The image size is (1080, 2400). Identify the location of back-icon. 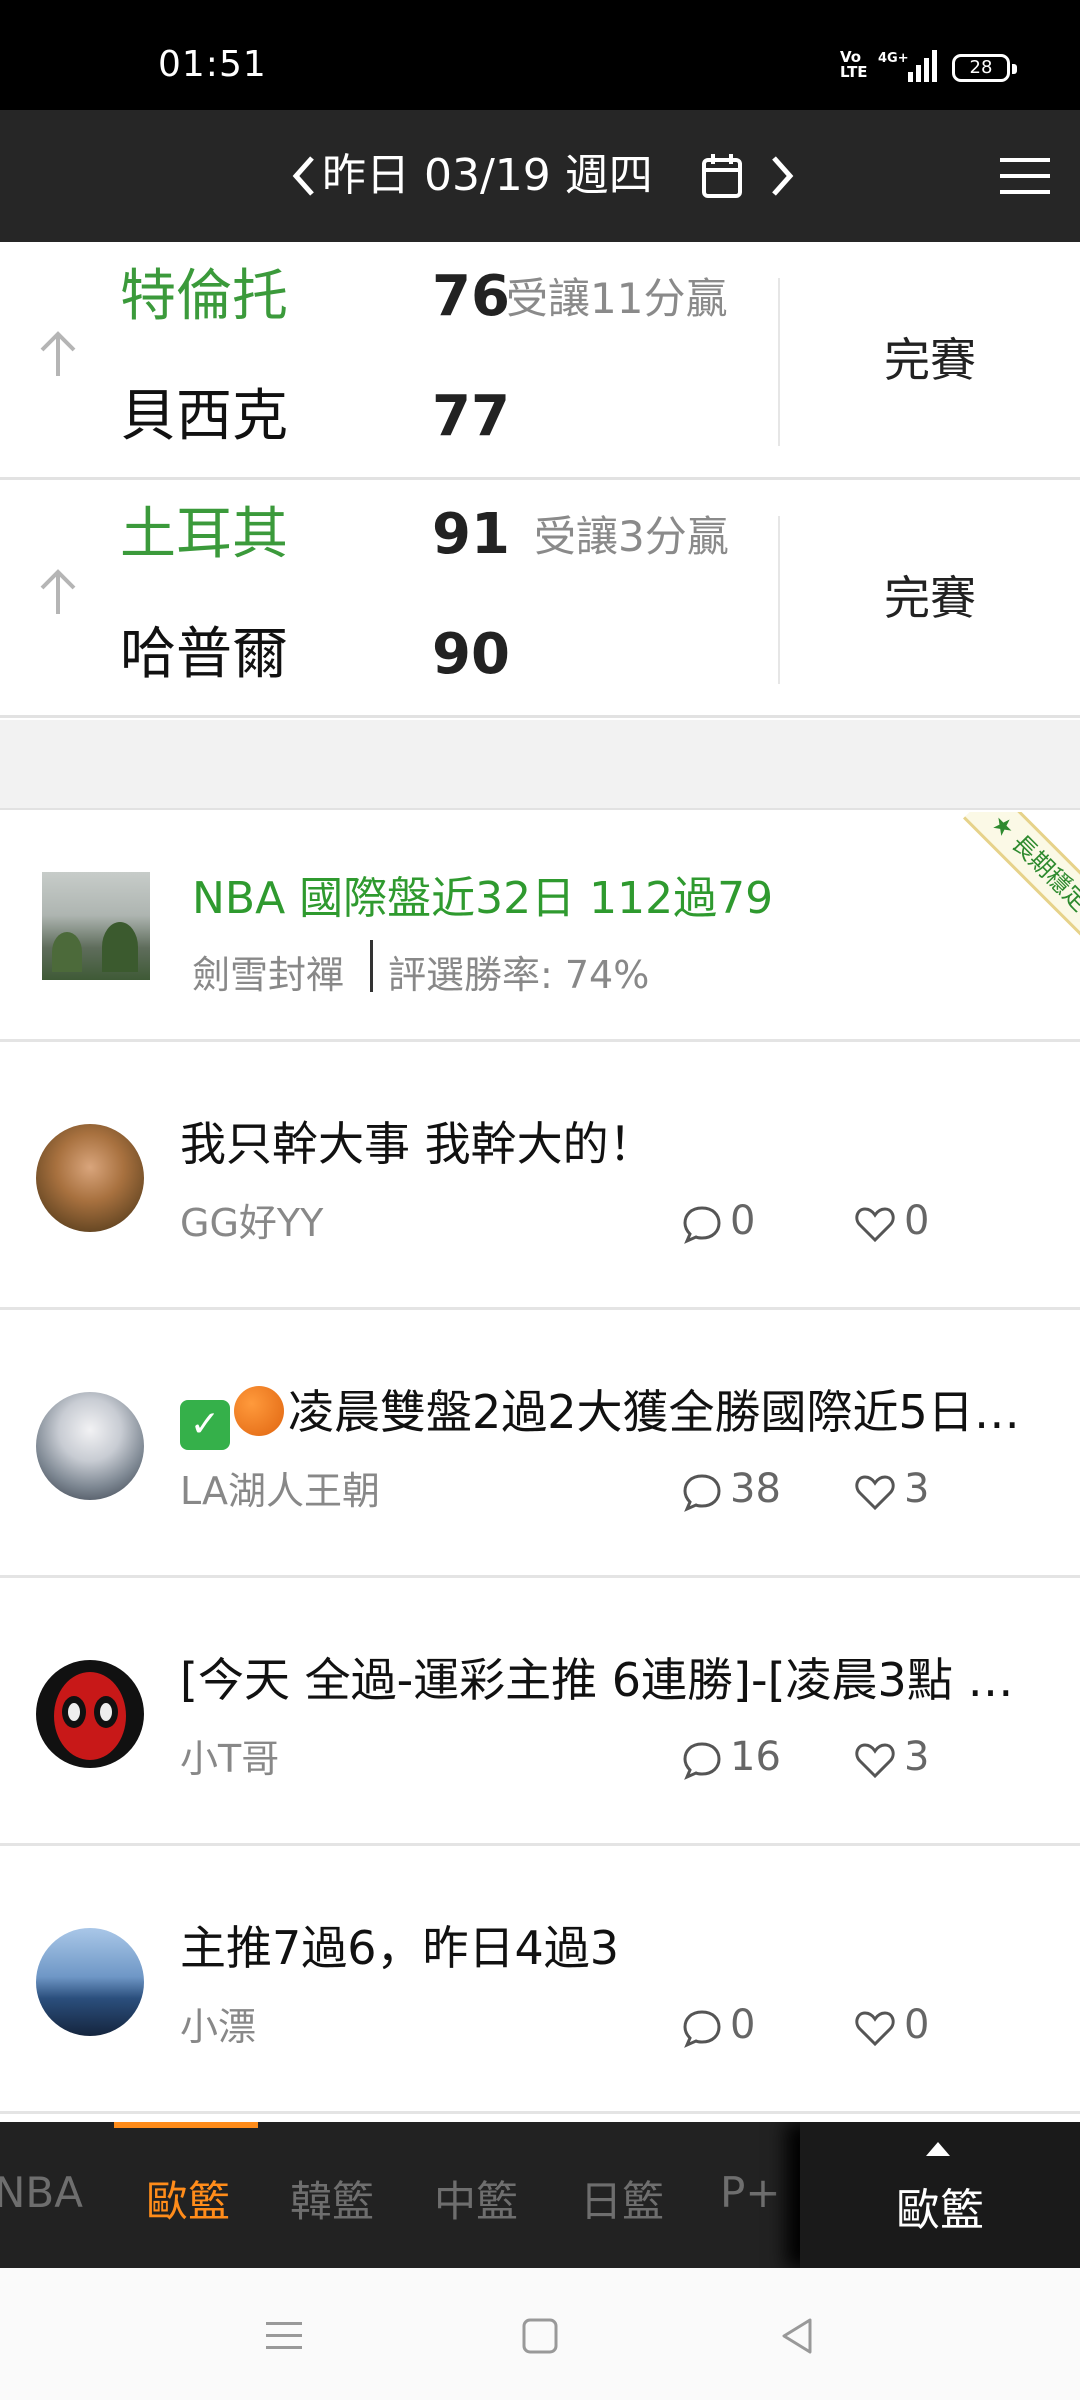
(798, 2336).